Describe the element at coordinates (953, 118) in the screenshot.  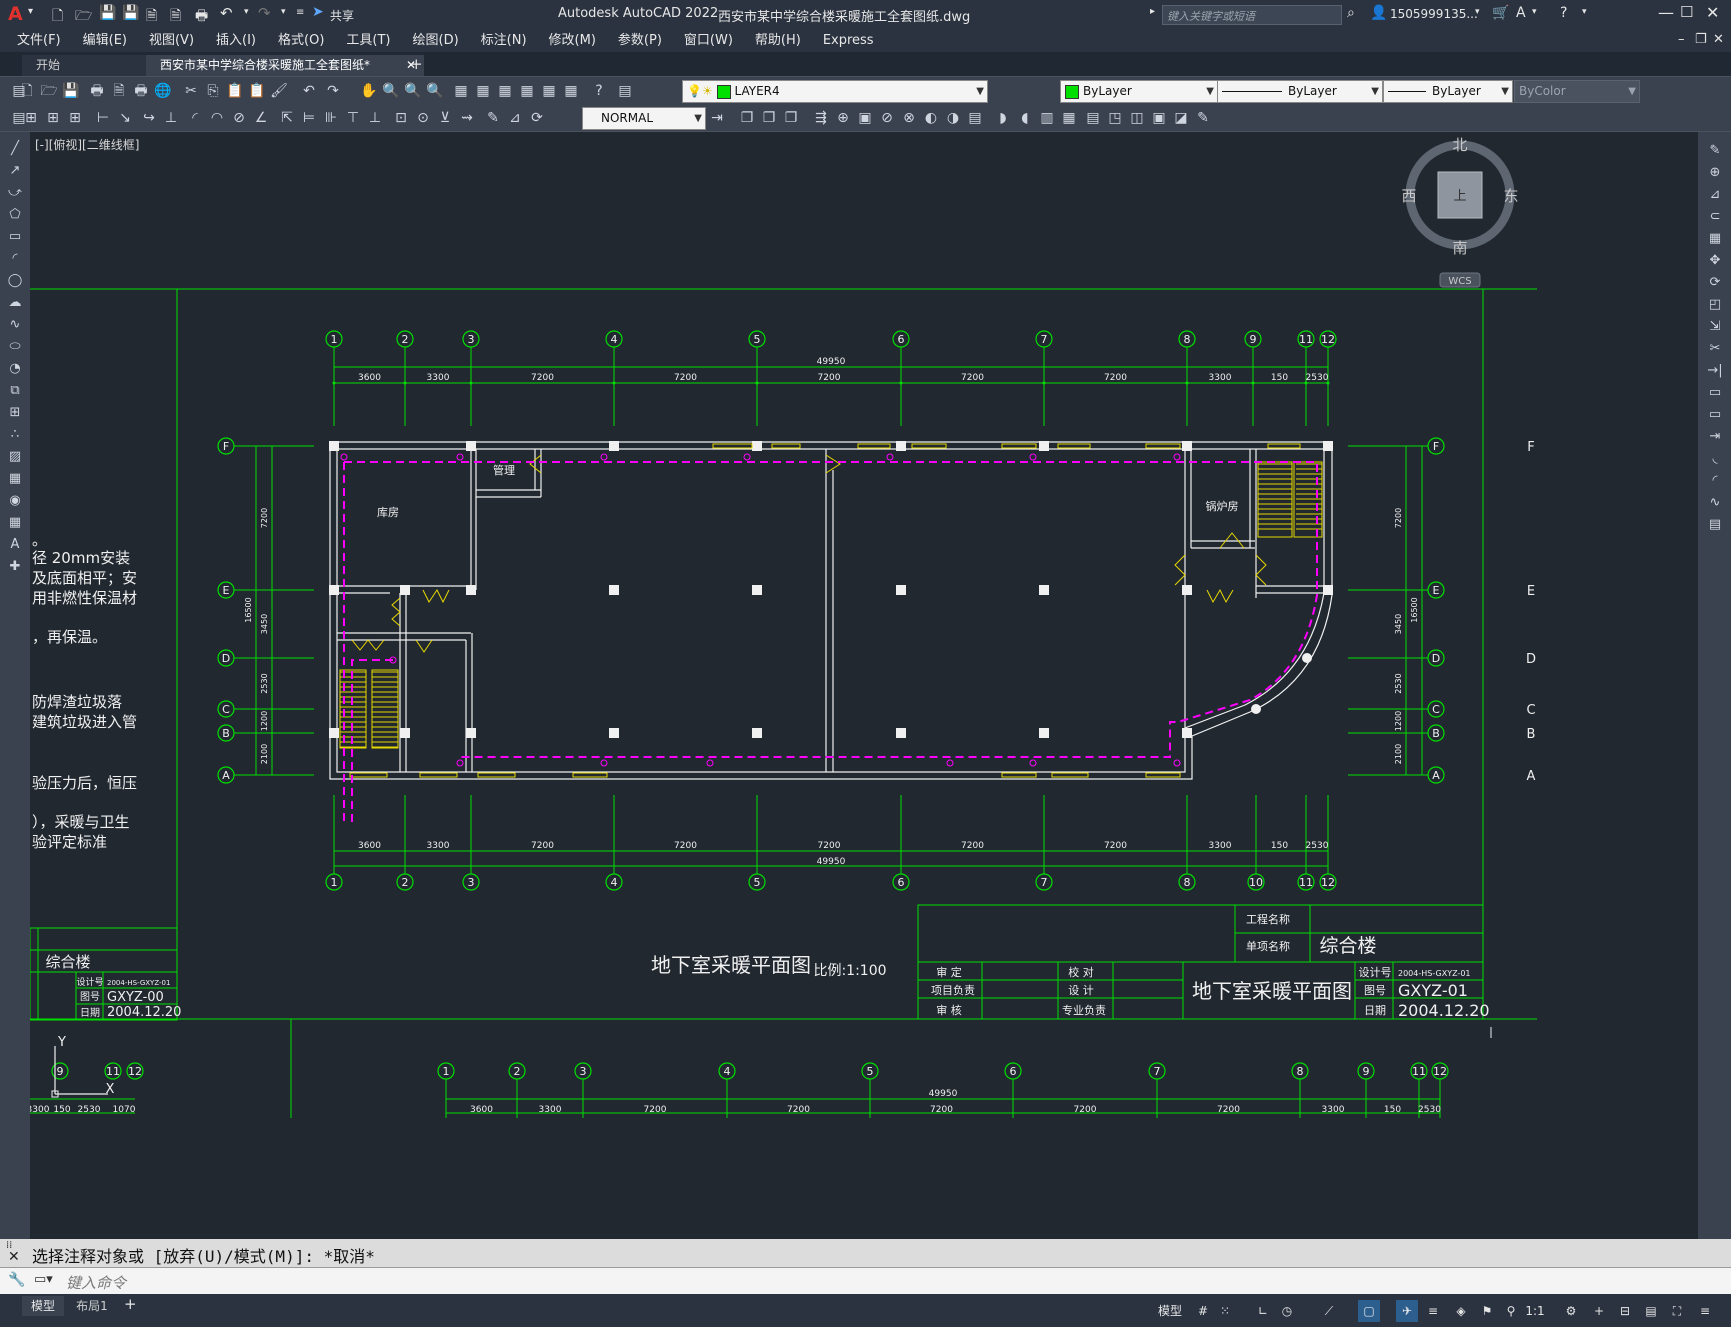
I see `extend-icon: ◑` at that location.